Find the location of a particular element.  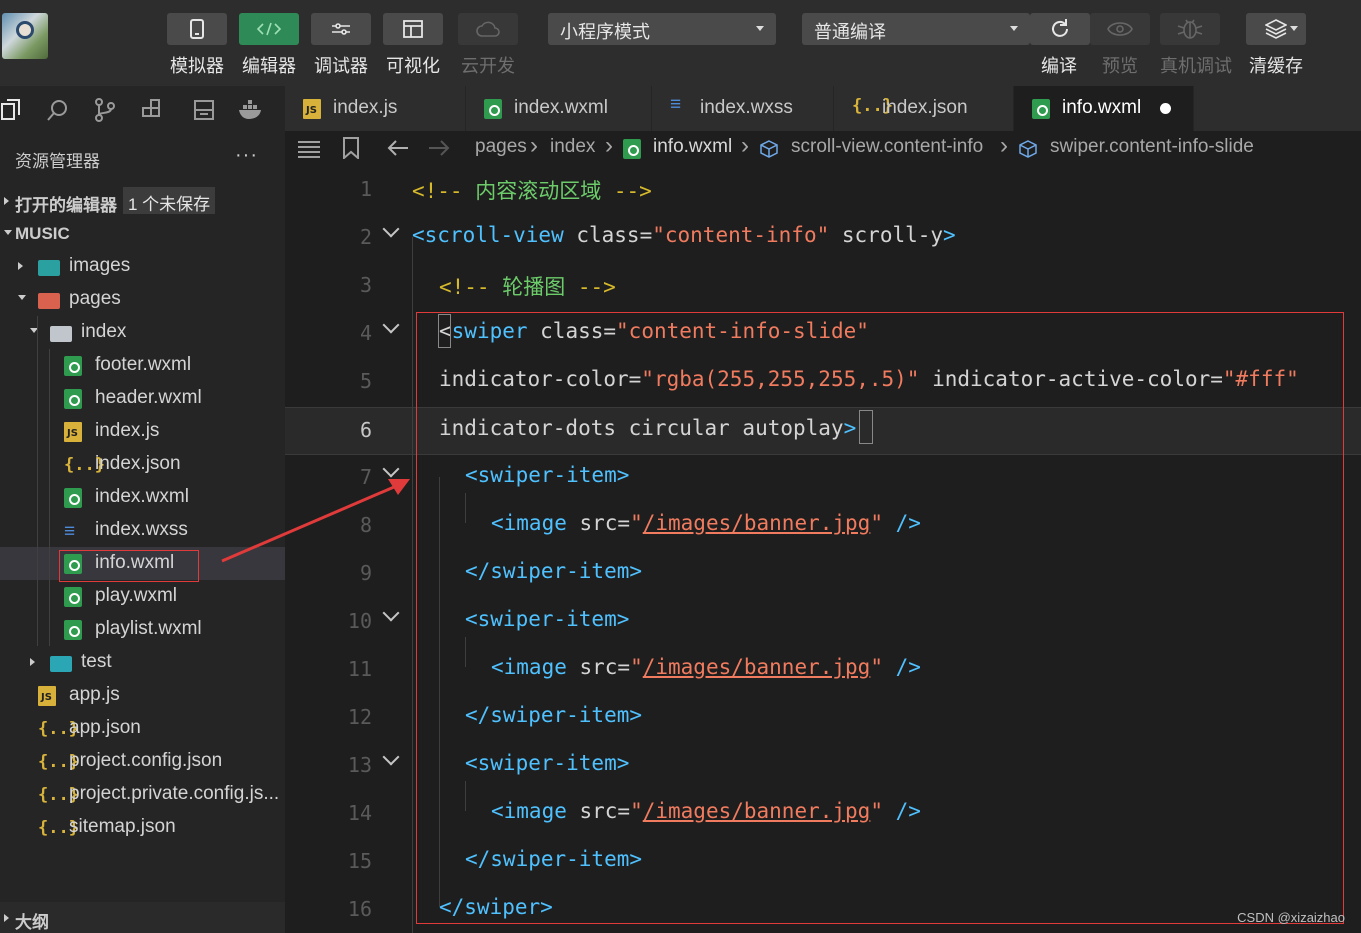

breadcrumb-item: info.wxml is located at coordinates (692, 147).